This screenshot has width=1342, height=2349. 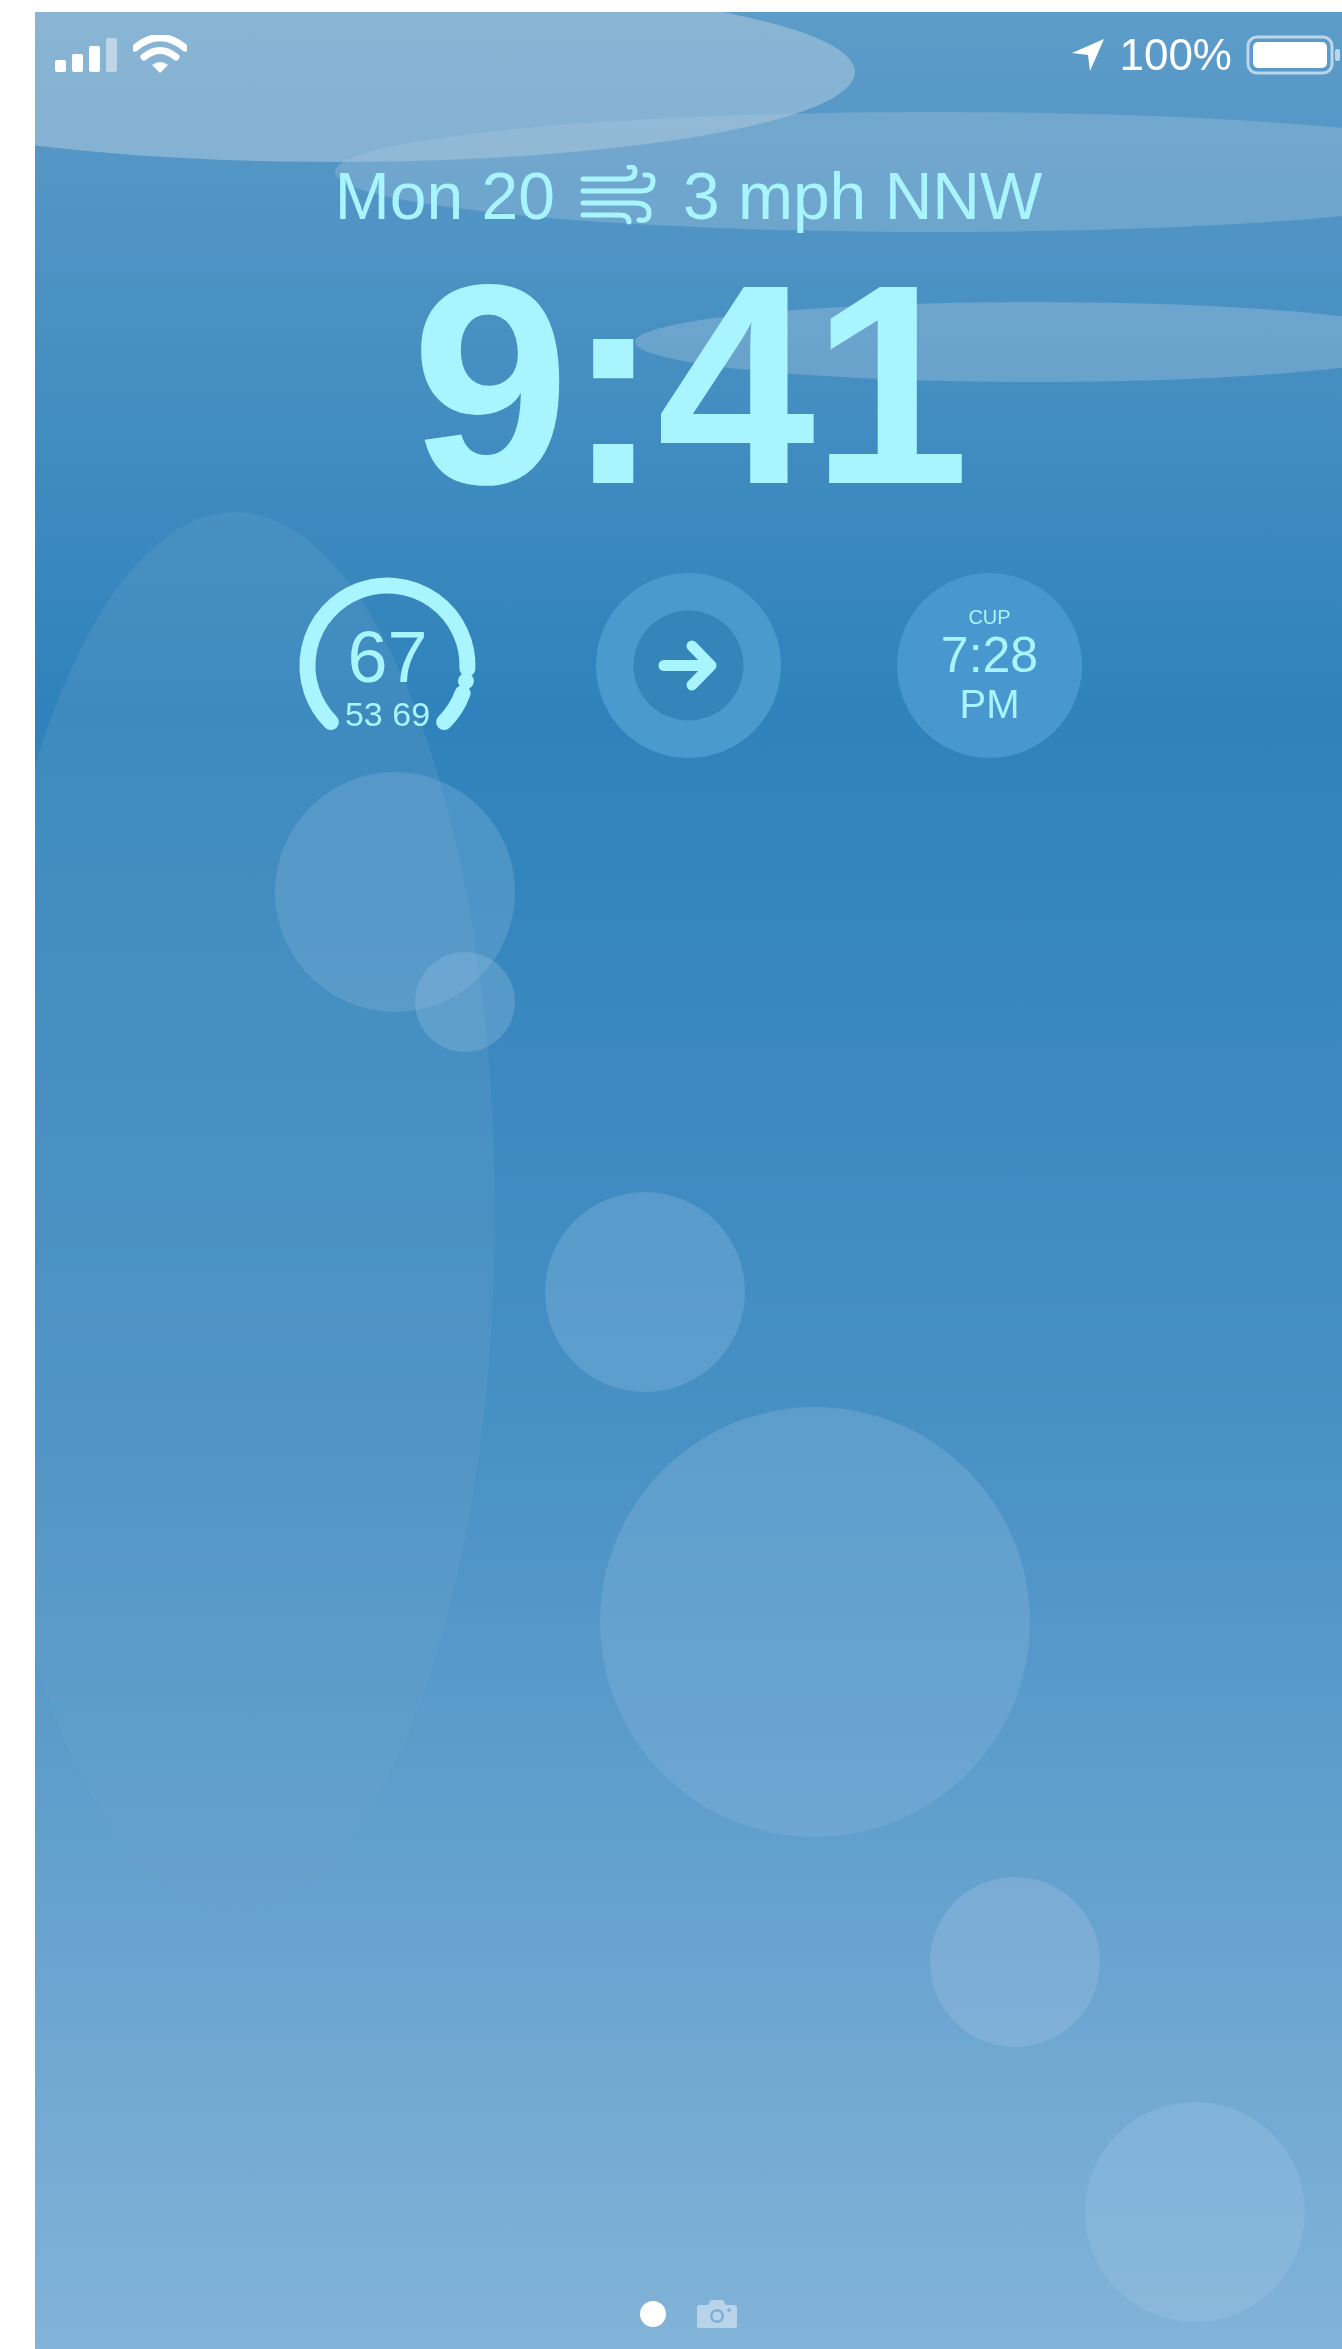 What do you see at coordinates (387, 713) in the screenshot?
I see `temperature-range: 53 69` at bounding box center [387, 713].